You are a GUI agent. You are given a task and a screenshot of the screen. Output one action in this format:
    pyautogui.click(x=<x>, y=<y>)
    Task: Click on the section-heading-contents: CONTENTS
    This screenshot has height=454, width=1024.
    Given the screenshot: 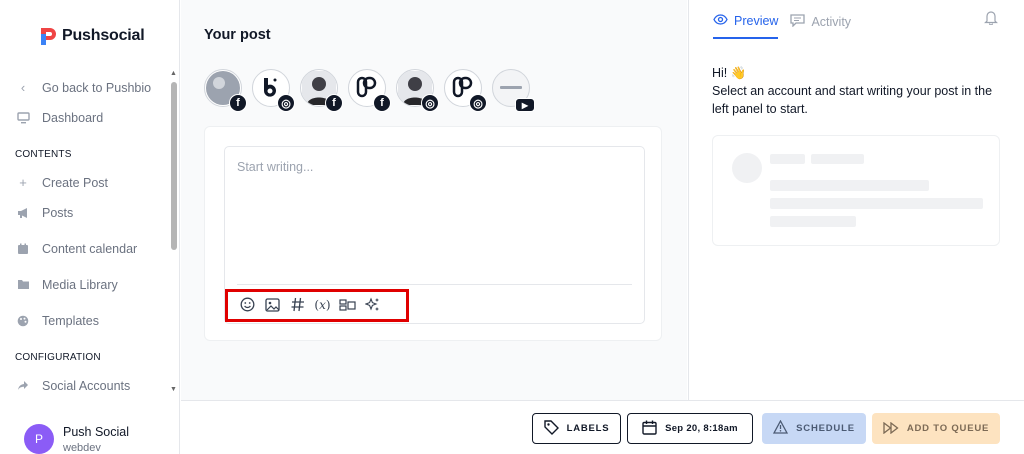 What is the action you would take?
    pyautogui.click(x=43, y=154)
    